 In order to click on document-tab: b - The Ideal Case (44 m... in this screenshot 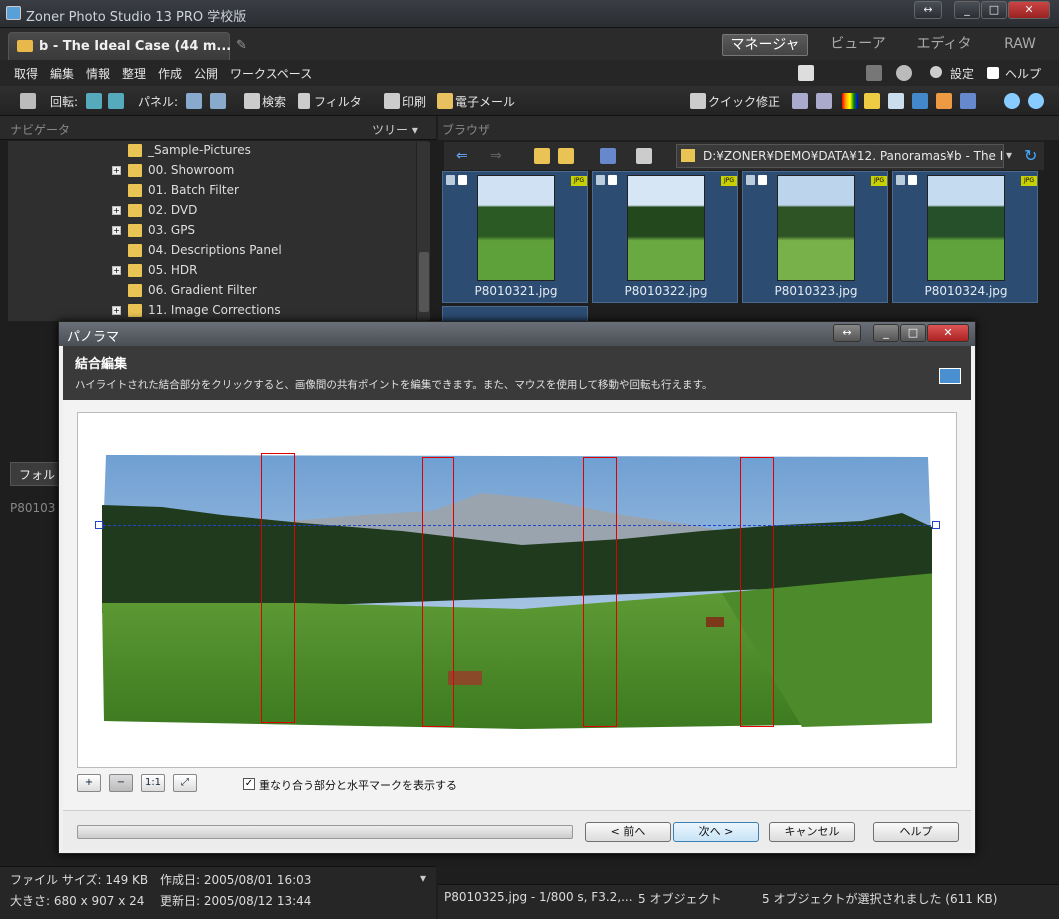, I will do `click(119, 46)`.